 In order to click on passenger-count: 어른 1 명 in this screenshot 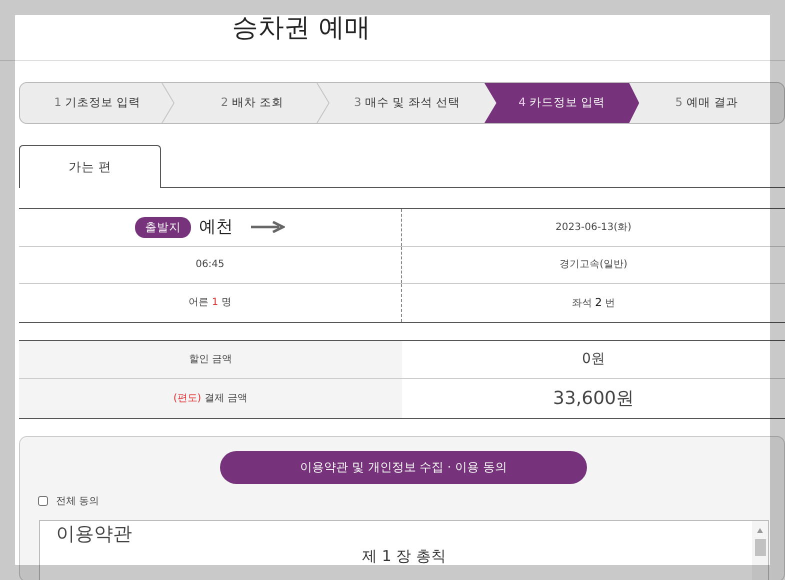, I will do `click(210, 303)`.